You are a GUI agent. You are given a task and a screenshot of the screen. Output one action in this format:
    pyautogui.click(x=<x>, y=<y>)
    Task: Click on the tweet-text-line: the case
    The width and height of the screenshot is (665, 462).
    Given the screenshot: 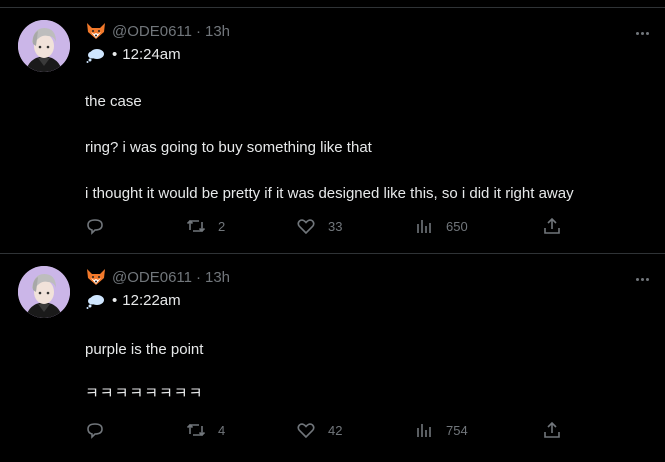 What is the action you would take?
    pyautogui.click(x=113, y=101)
    